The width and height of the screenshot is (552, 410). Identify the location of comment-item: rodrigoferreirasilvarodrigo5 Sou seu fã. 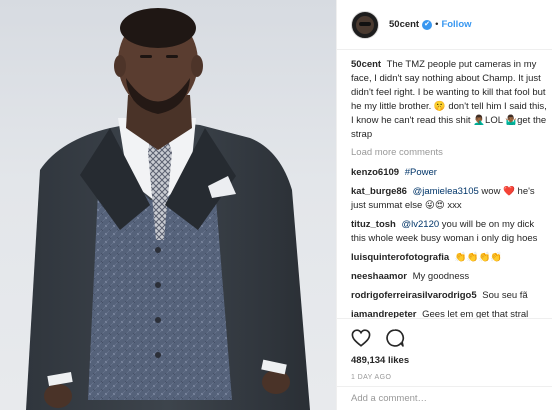
(449, 296).